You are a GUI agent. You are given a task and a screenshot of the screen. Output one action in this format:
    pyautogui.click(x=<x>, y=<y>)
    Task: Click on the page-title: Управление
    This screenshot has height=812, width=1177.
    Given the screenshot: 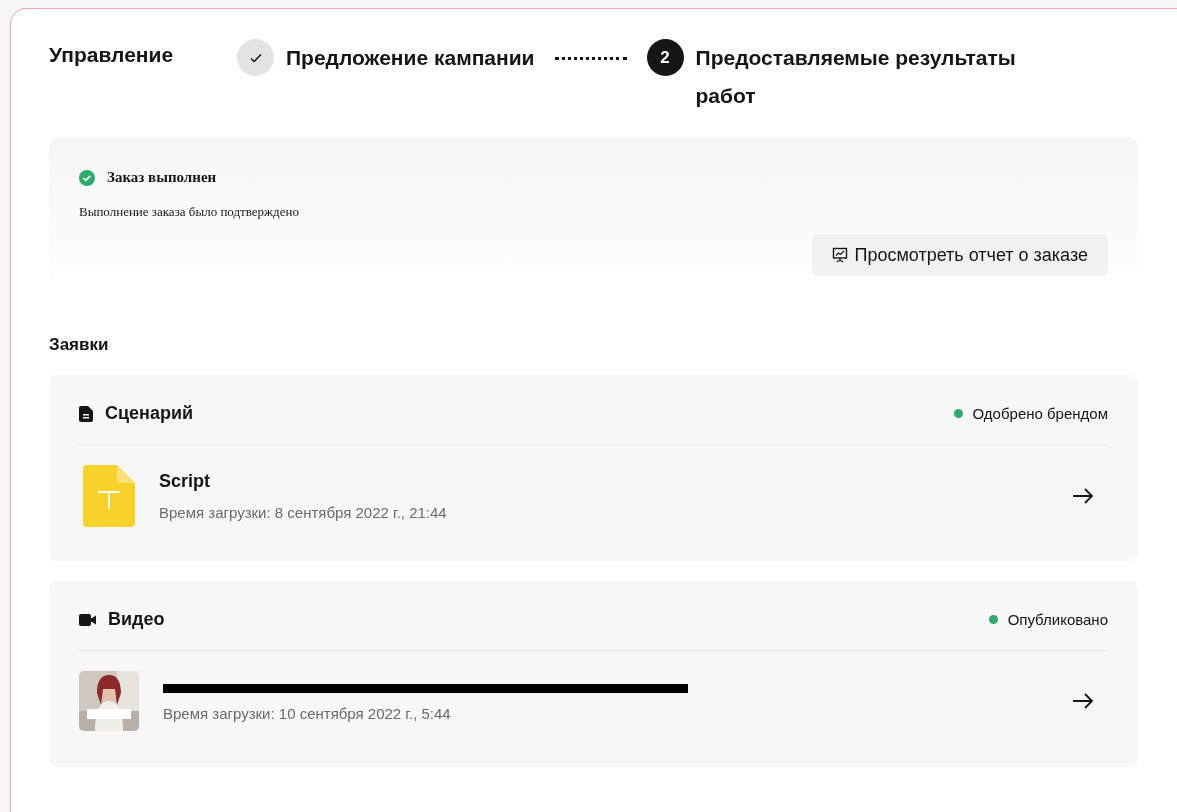 What is the action you would take?
    pyautogui.click(x=112, y=54)
    